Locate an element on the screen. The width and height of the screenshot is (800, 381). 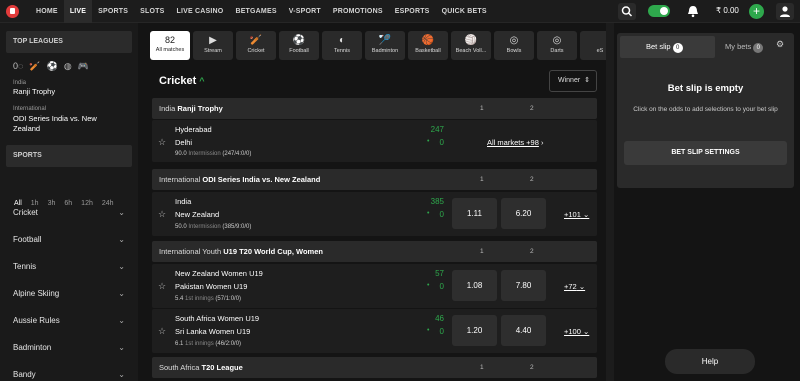
account-button is located at coordinates (785, 11).